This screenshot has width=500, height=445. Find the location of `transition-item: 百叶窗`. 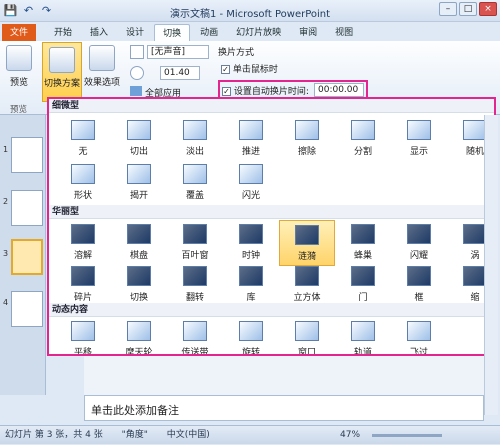

transition-item: 百叶窗 is located at coordinates (195, 243).